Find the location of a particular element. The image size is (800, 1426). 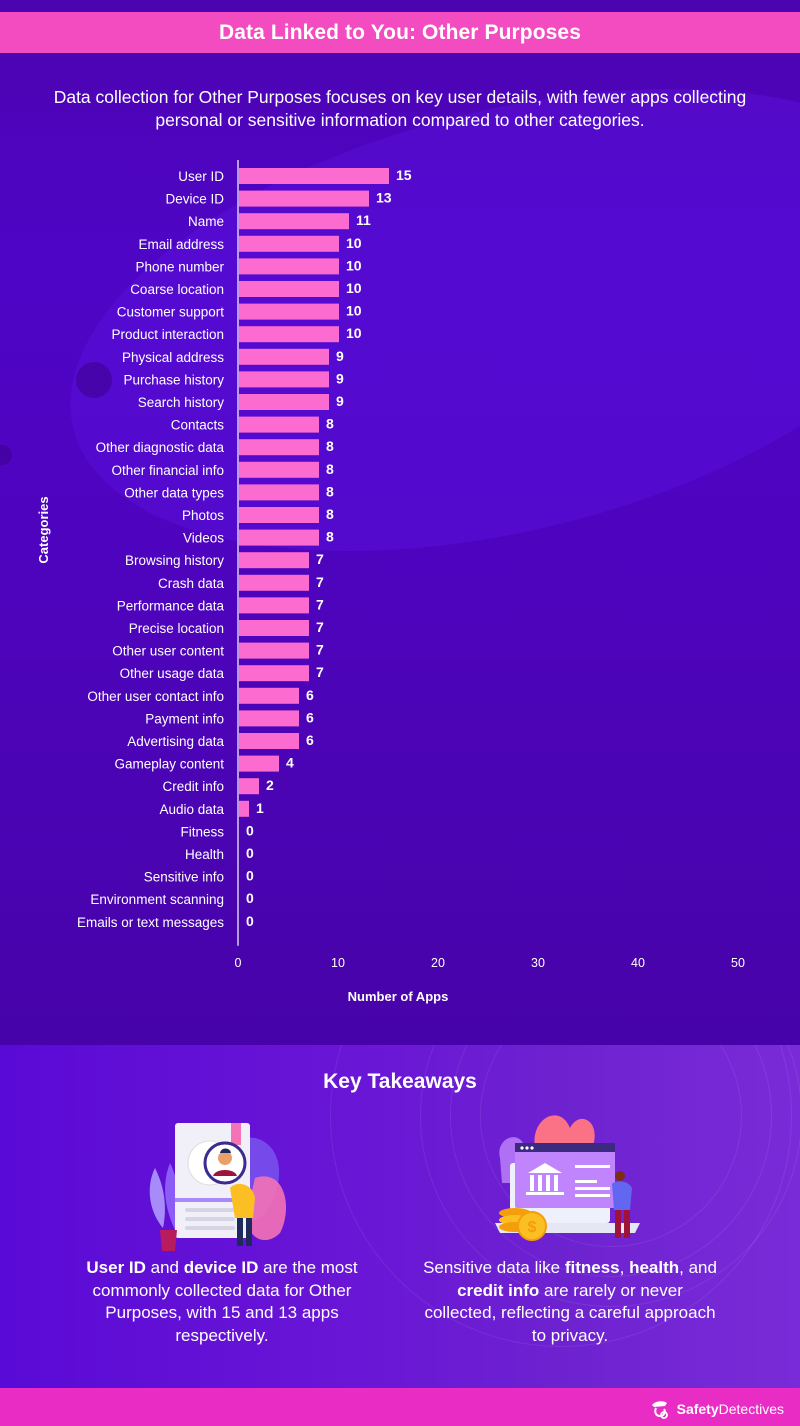

category-label: Other user contact info is located at coordinates (155, 696).